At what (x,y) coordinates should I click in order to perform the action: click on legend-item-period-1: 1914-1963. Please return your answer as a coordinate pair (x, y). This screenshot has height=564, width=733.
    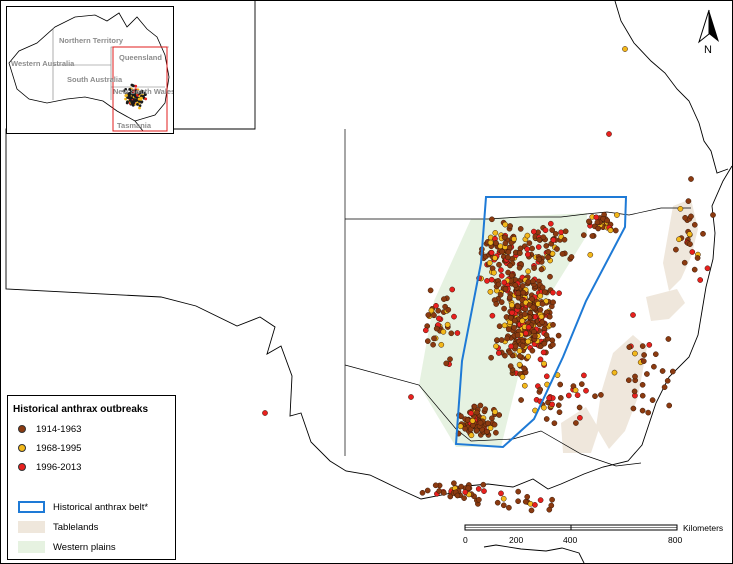
    Looking at the image, I should click on (49, 429).